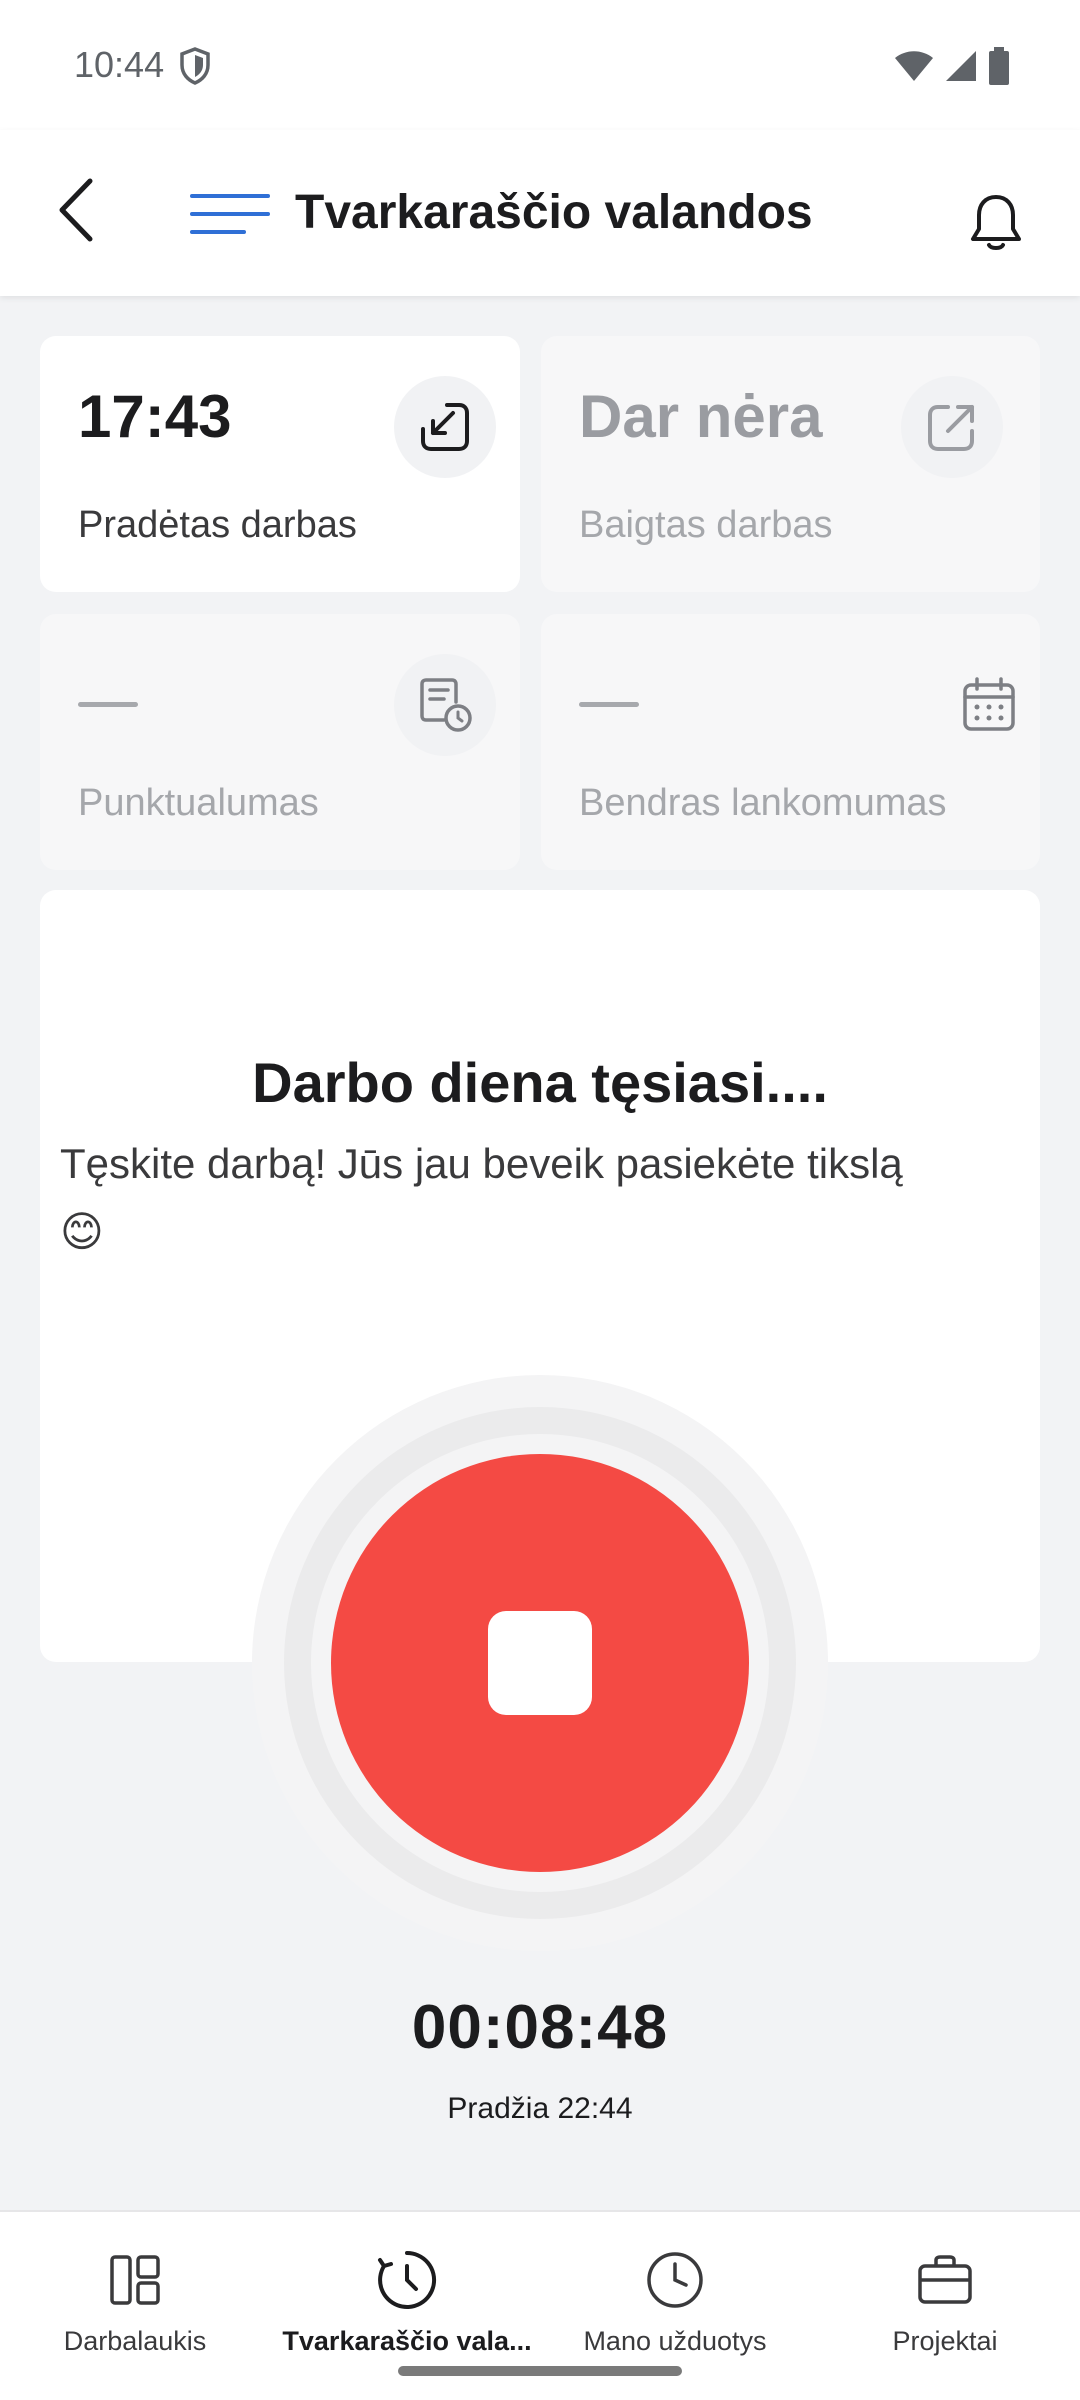 The width and height of the screenshot is (1080, 2400). Describe the element at coordinates (945, 2341) in the screenshot. I see `nav-label: Projektai` at that location.